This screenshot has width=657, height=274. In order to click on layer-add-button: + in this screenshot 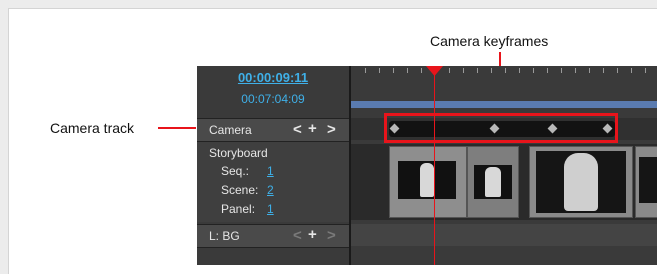, I will do `click(312, 234)`.